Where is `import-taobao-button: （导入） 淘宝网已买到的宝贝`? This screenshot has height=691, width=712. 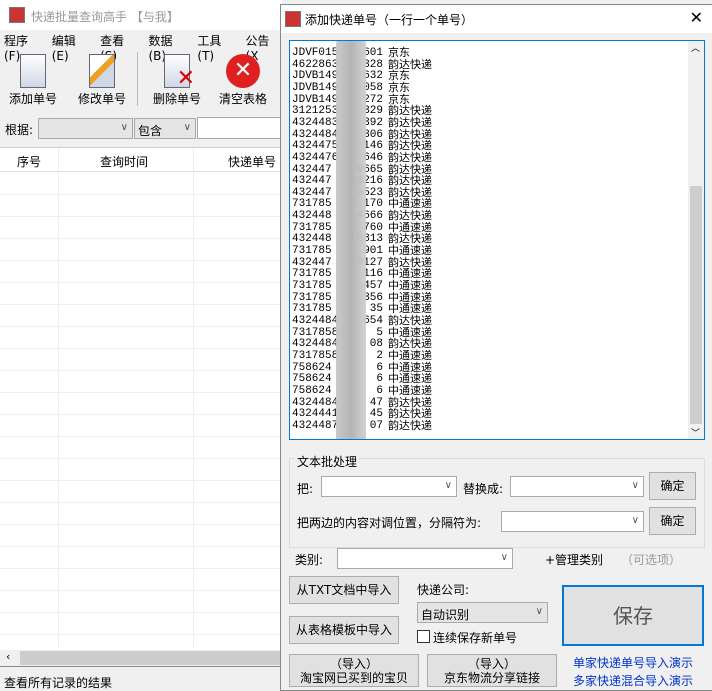 import-taobao-button: （导入） 淘宝网已买到的宝贝 is located at coordinates (354, 670).